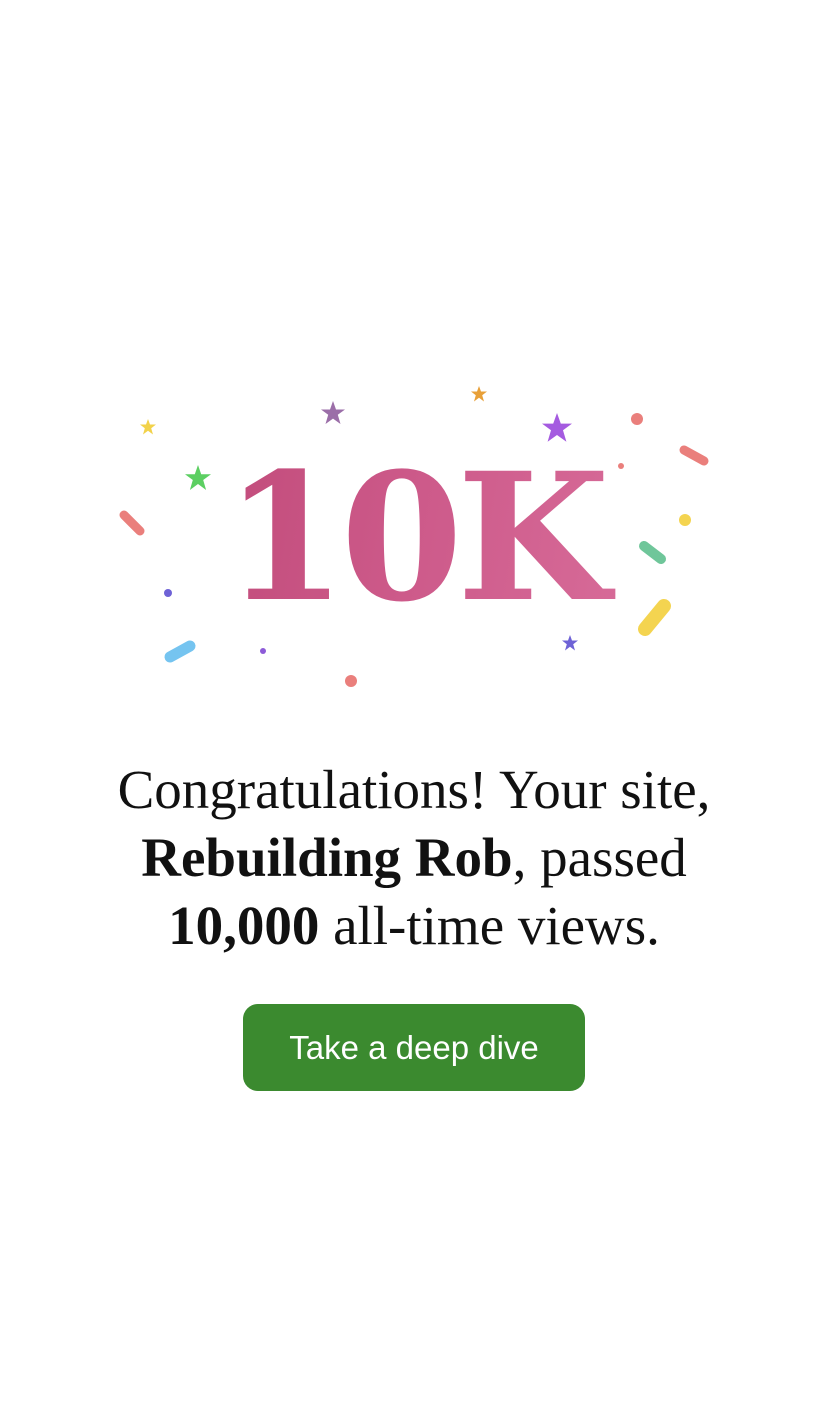 The width and height of the screenshot is (828, 1425). I want to click on milestone-badge: 10K, so click(414, 538).